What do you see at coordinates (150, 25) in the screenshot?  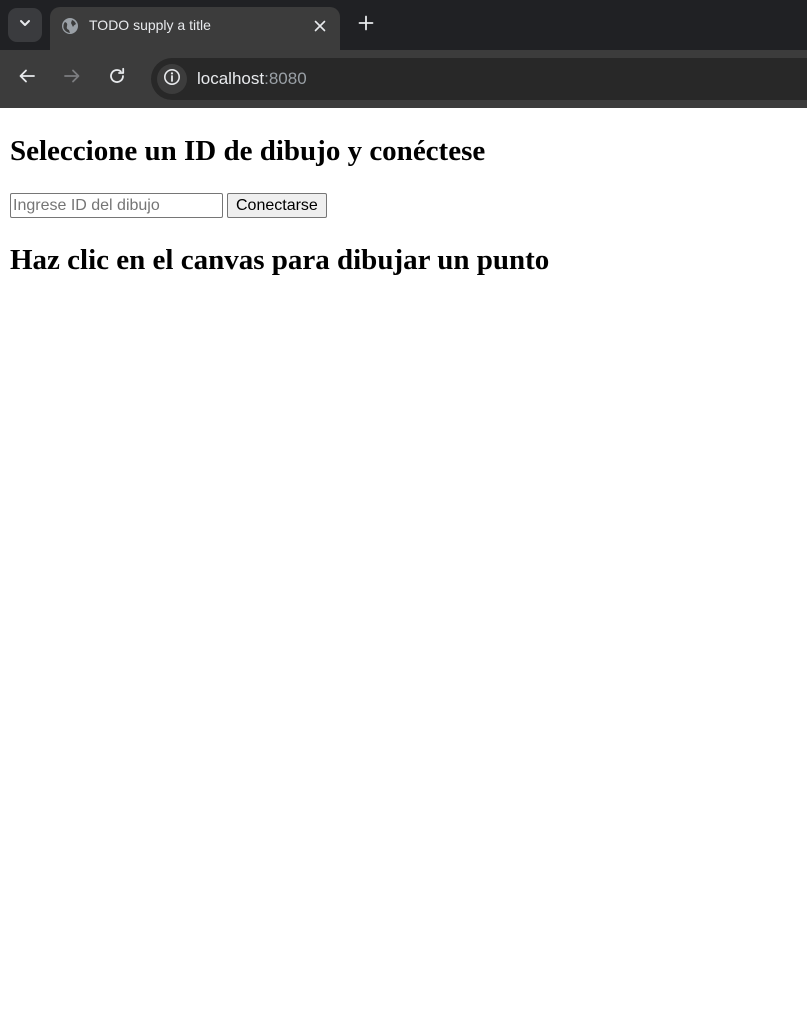 I see `tab-title: TODO supply a title` at bounding box center [150, 25].